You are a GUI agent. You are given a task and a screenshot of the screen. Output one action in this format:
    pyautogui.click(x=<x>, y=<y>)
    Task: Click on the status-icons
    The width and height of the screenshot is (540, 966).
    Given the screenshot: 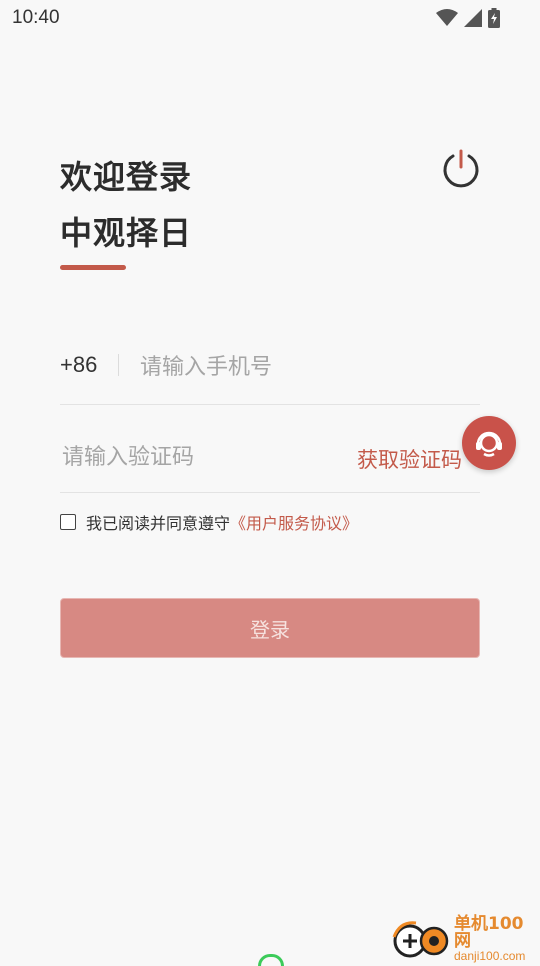 What is the action you would take?
    pyautogui.click(x=468, y=18)
    